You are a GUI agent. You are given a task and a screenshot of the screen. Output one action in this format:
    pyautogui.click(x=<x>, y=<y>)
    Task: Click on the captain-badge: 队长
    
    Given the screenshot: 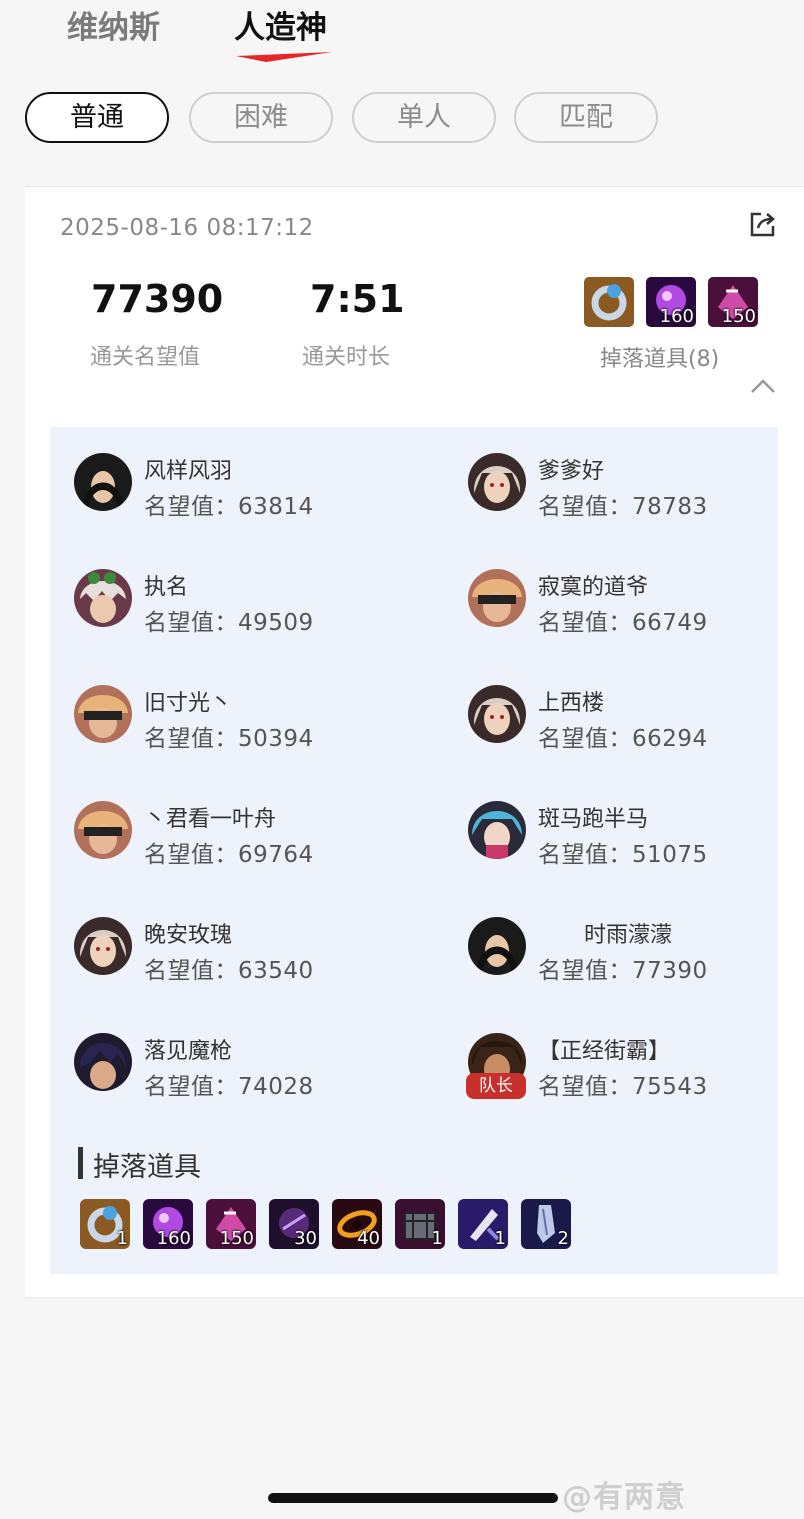 What is the action you would take?
    pyautogui.click(x=496, y=1086)
    